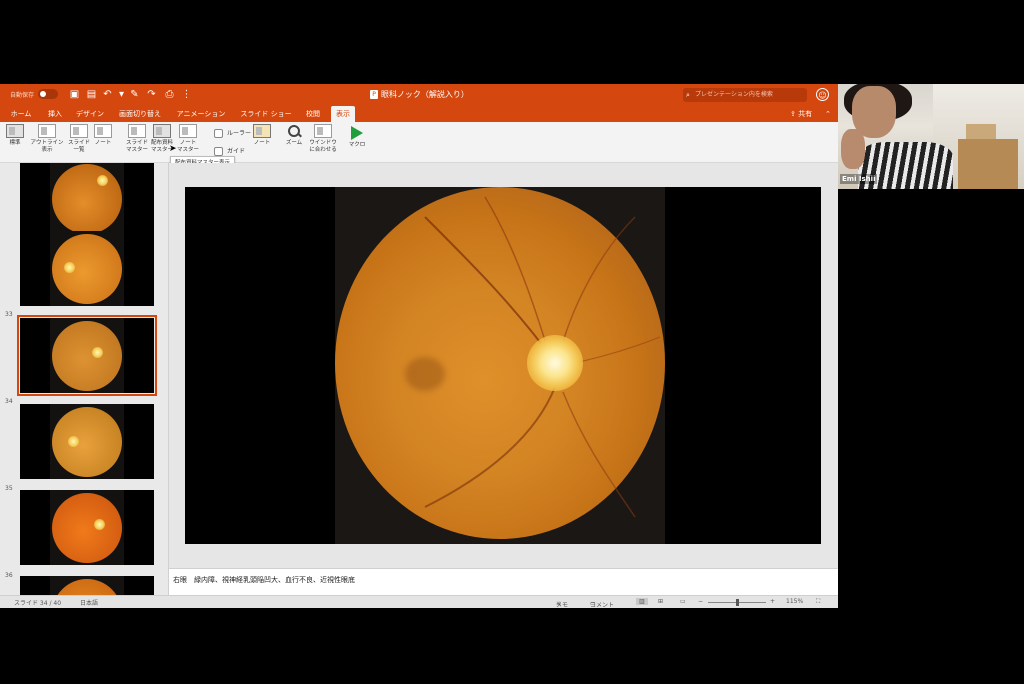  What do you see at coordinates (853, 149) in the screenshot?
I see `webcam-person-hand` at bounding box center [853, 149].